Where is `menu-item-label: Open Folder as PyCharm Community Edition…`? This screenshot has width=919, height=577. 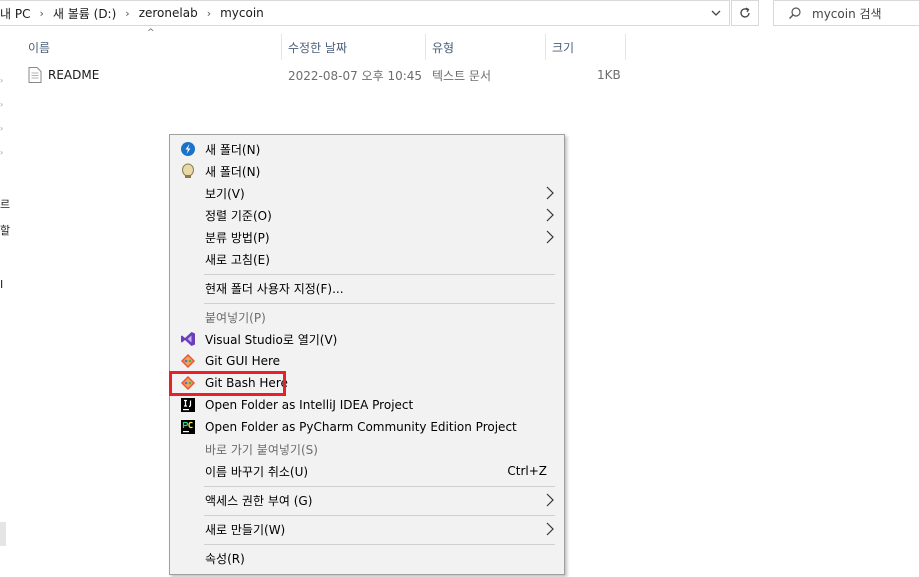 menu-item-label: Open Folder as PyCharm Community Edition… is located at coordinates (361, 427).